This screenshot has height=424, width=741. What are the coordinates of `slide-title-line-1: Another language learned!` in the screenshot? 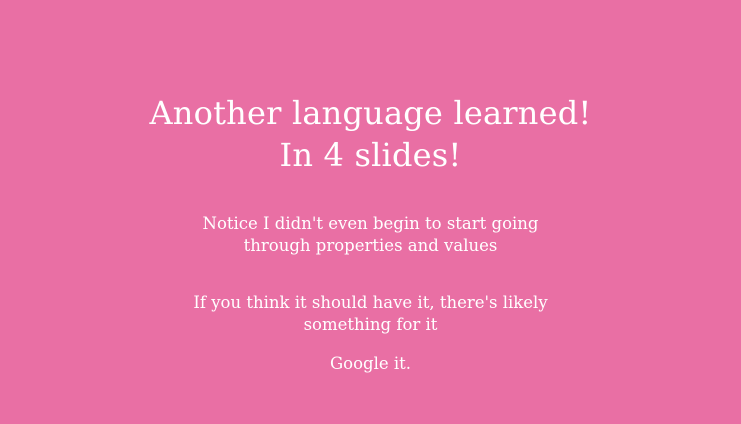 It's located at (370, 113).